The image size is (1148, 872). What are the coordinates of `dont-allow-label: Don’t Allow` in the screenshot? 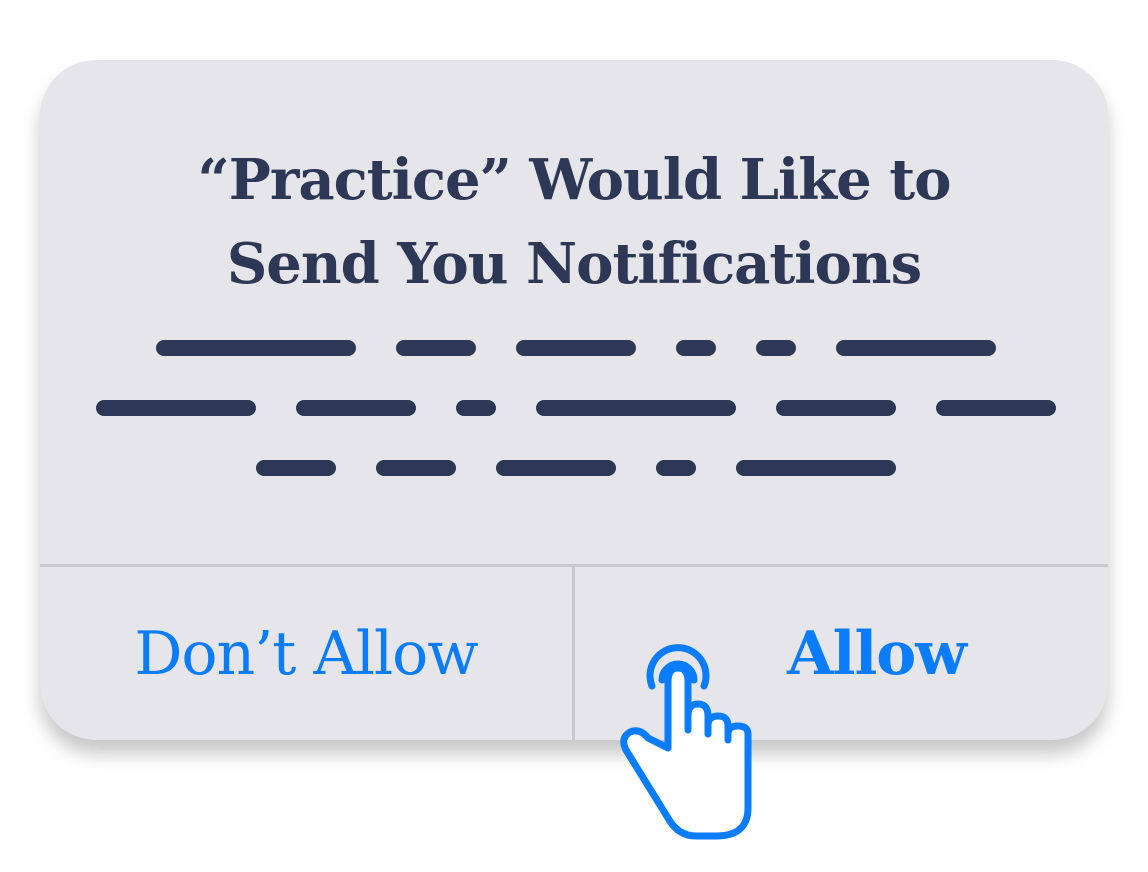 It's located at (306, 653).